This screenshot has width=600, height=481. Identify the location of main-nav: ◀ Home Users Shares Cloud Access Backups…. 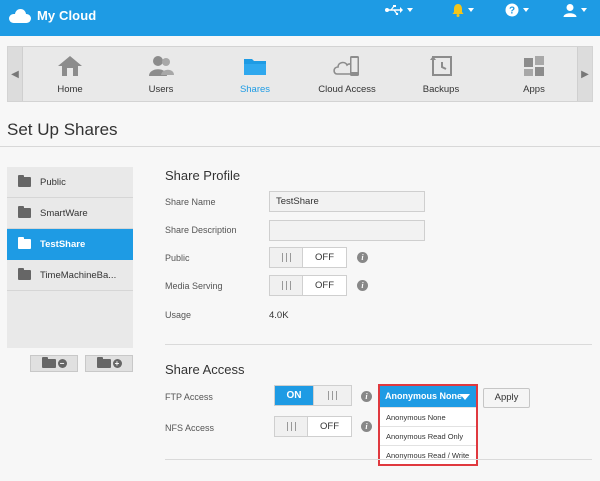
(300, 74).